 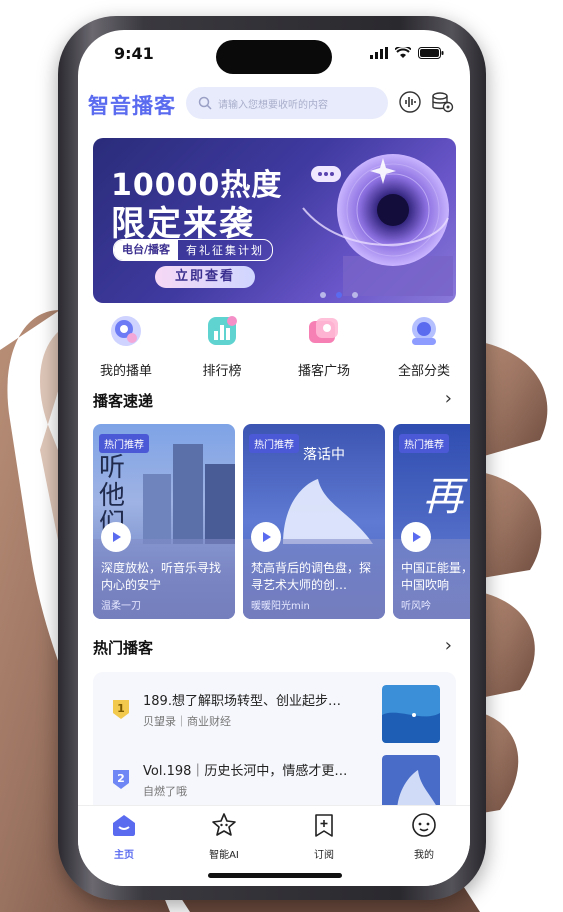 What do you see at coordinates (224, 824) in the screenshot?
I see `ai-star-icon` at bounding box center [224, 824].